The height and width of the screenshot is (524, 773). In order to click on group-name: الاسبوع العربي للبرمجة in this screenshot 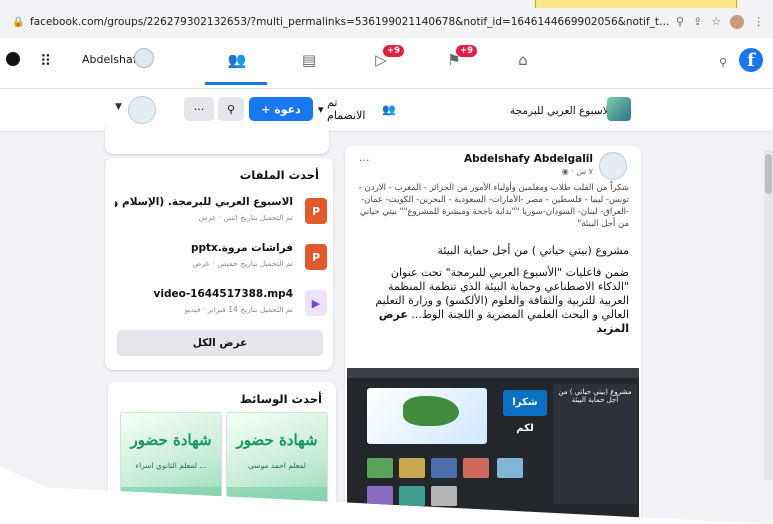, I will do `click(561, 111)`.